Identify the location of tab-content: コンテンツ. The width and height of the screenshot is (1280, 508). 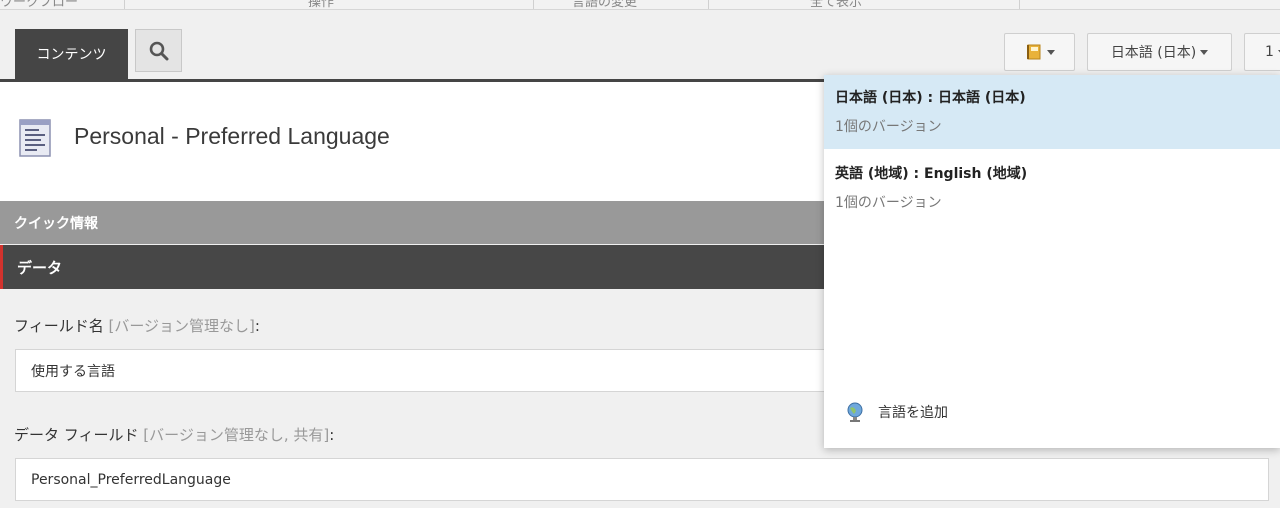
(71, 54).